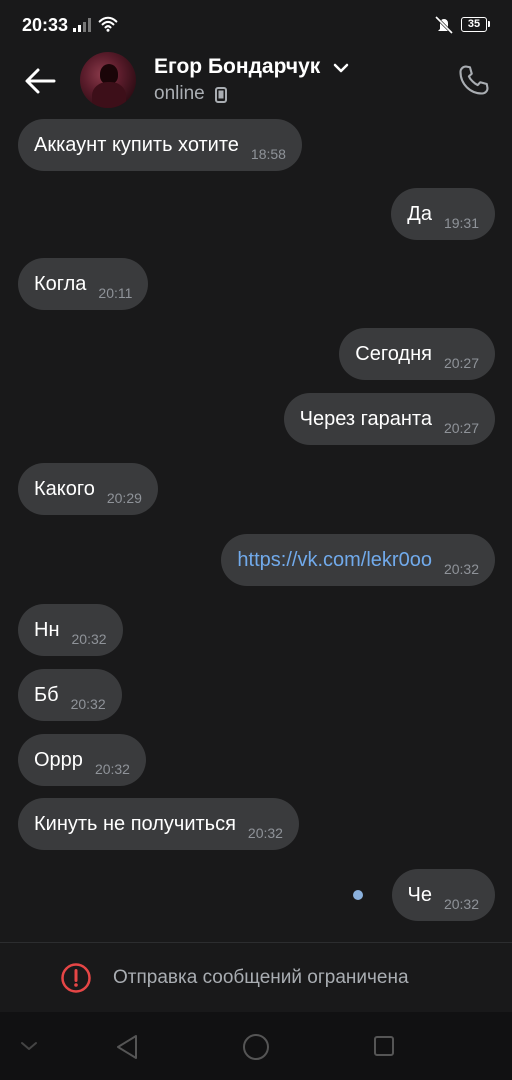 This screenshot has width=512, height=1080. What do you see at coordinates (46, 694) in the screenshot?
I see `message-text: Бб` at bounding box center [46, 694].